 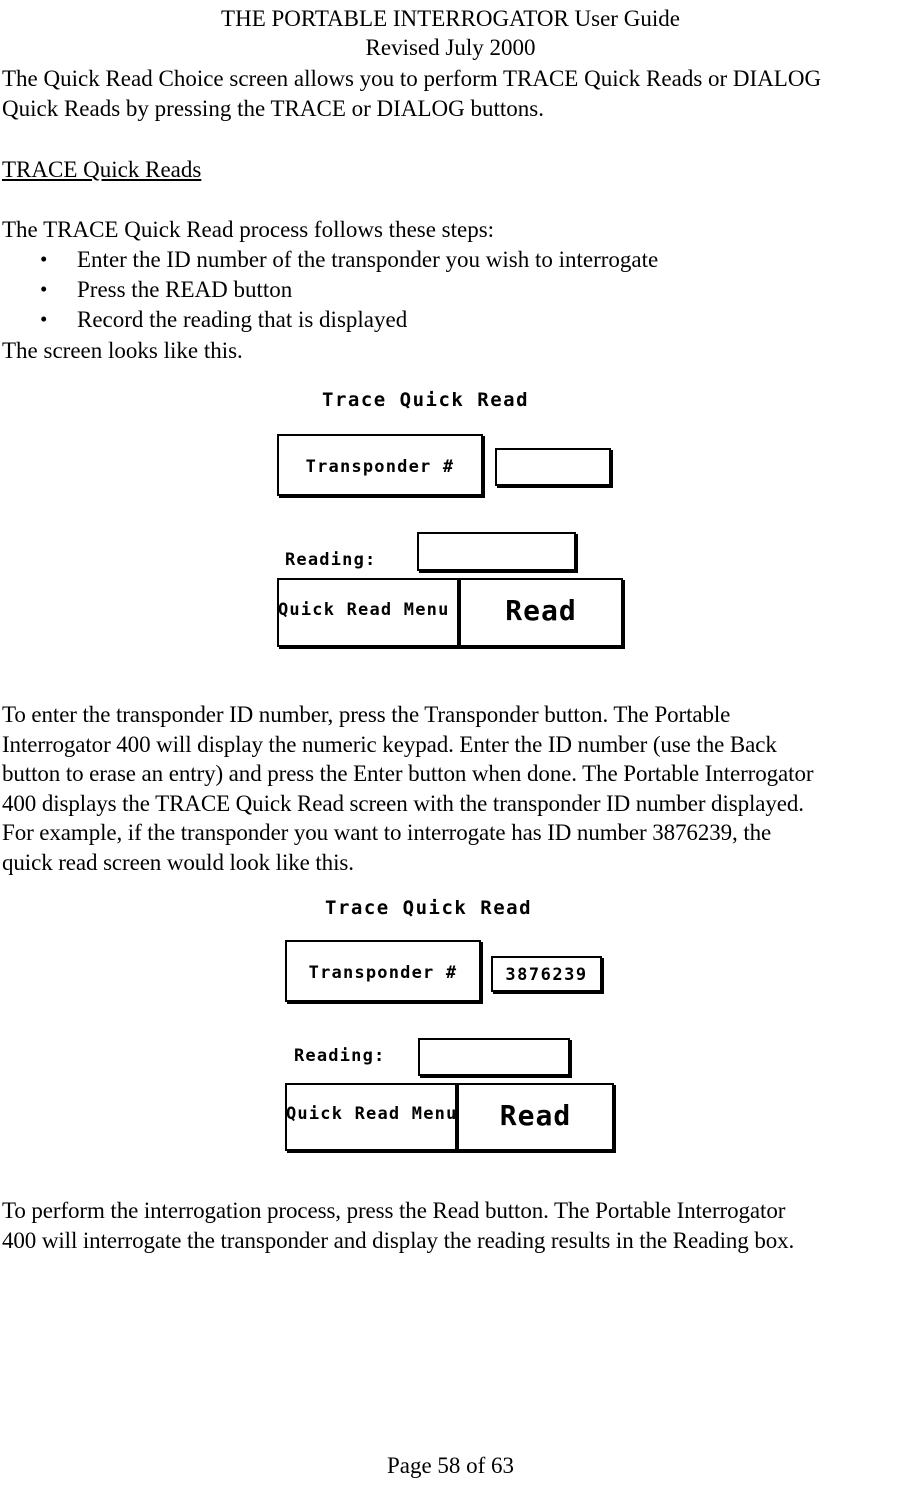 I want to click on section-heading-trace-quick-reads: TRACE Quick Reads, so click(x=101, y=170).